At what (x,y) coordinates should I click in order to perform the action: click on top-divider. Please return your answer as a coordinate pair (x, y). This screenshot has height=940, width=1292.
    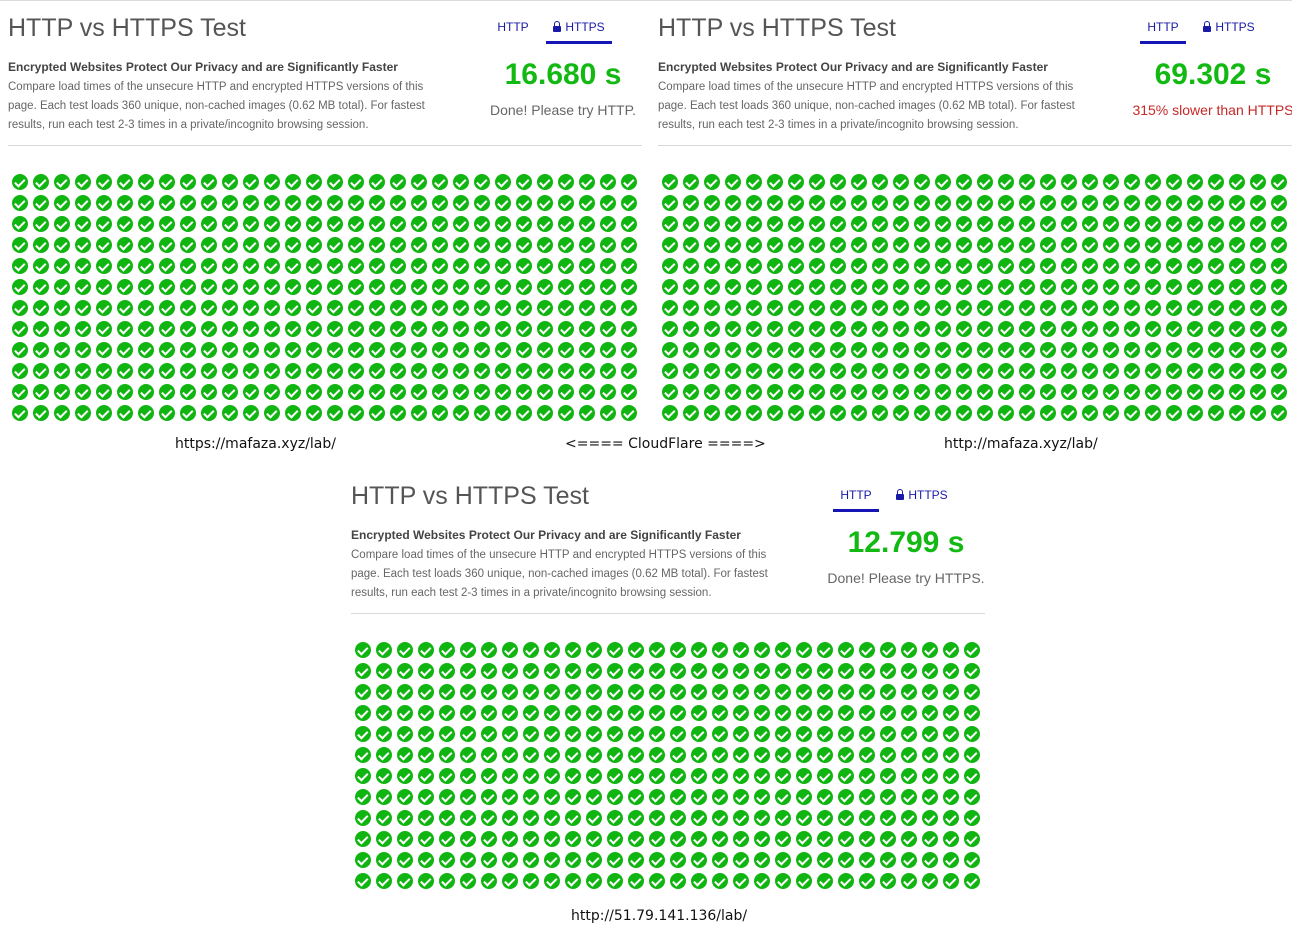
    Looking at the image, I should click on (646, 0).